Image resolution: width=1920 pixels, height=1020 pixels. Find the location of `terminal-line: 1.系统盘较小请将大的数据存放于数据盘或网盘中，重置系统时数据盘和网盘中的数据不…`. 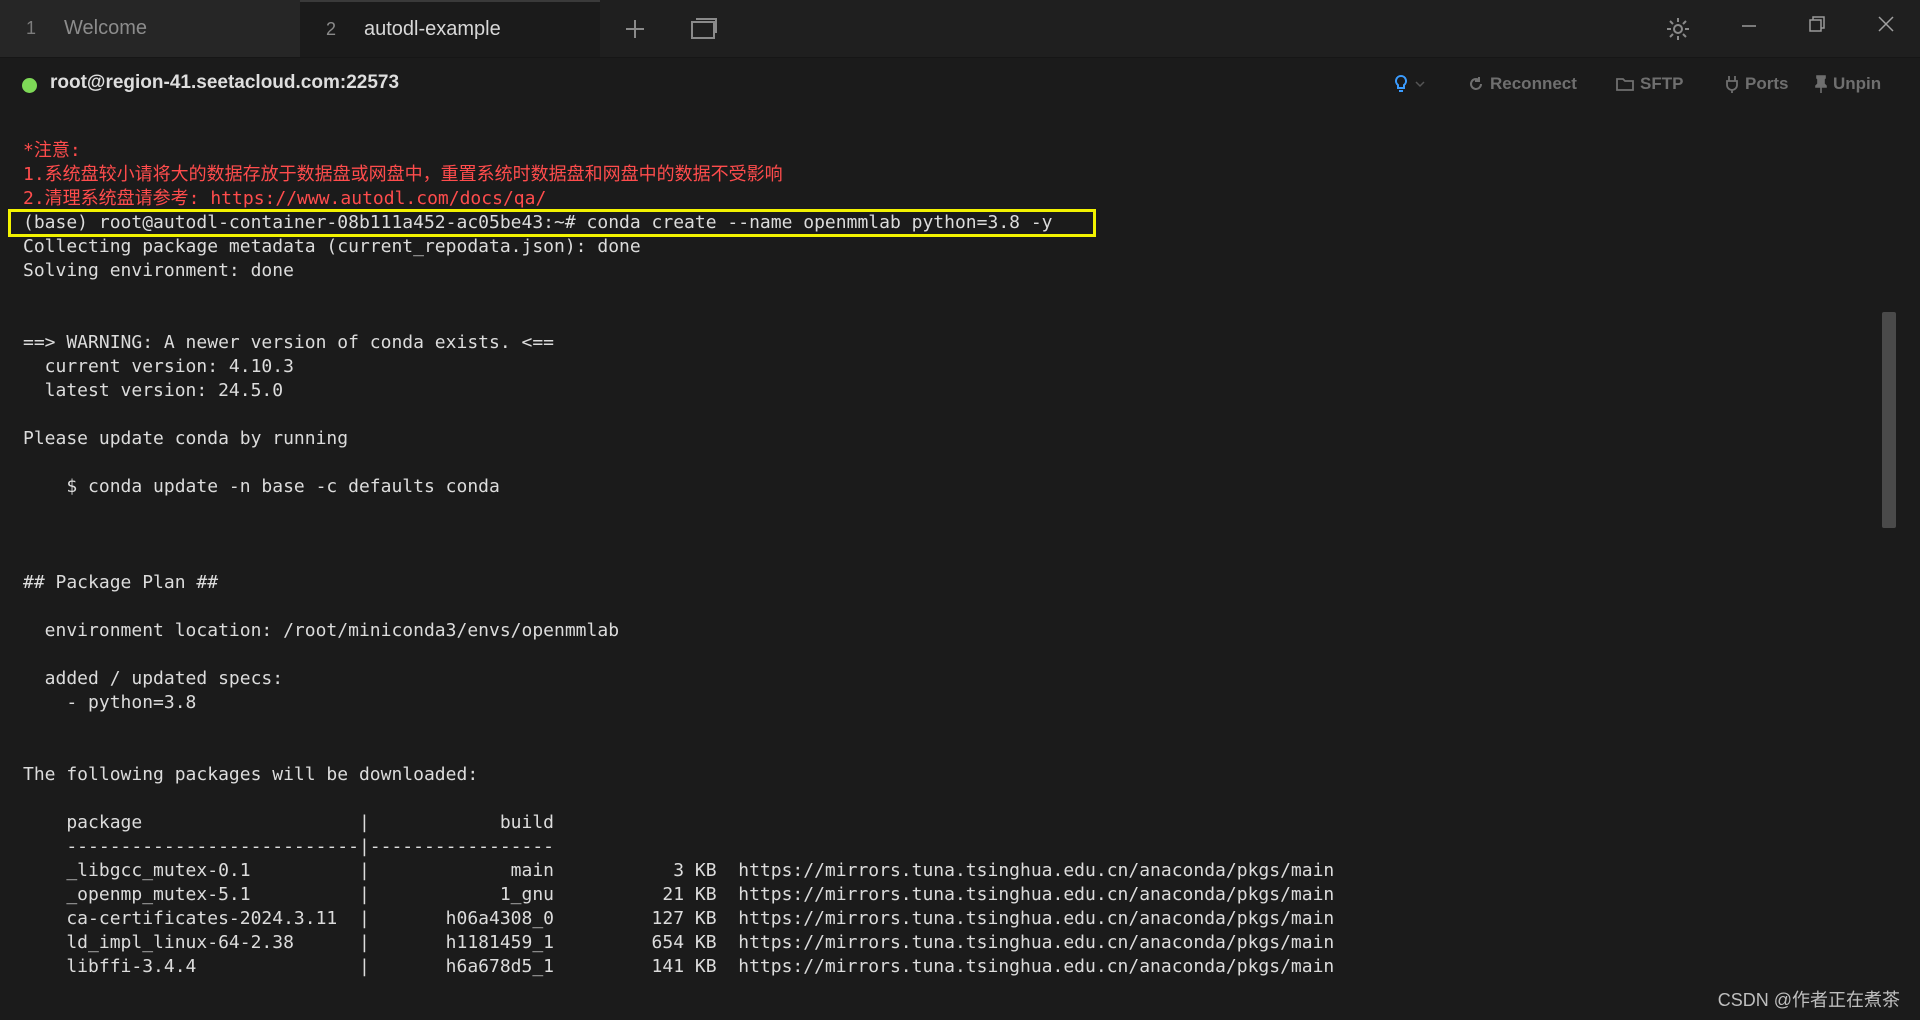

terminal-line: 1.系统盘较小请将大的数据存放于数据盘或网盘中，重置系统时数据盘和网盘中的数据不… is located at coordinates (403, 174).